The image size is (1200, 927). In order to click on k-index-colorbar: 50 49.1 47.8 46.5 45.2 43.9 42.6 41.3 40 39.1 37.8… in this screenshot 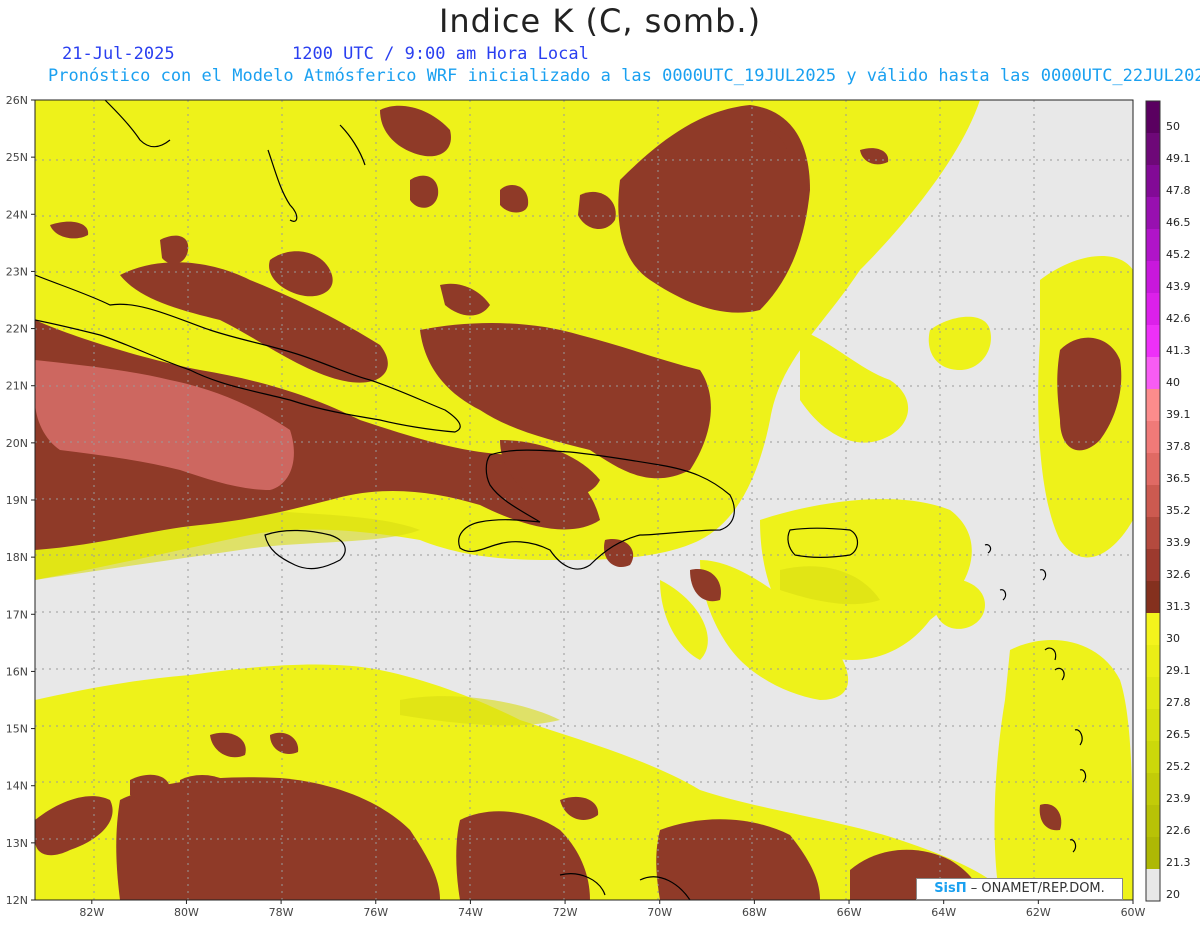, I will do `click(1168, 501)`.